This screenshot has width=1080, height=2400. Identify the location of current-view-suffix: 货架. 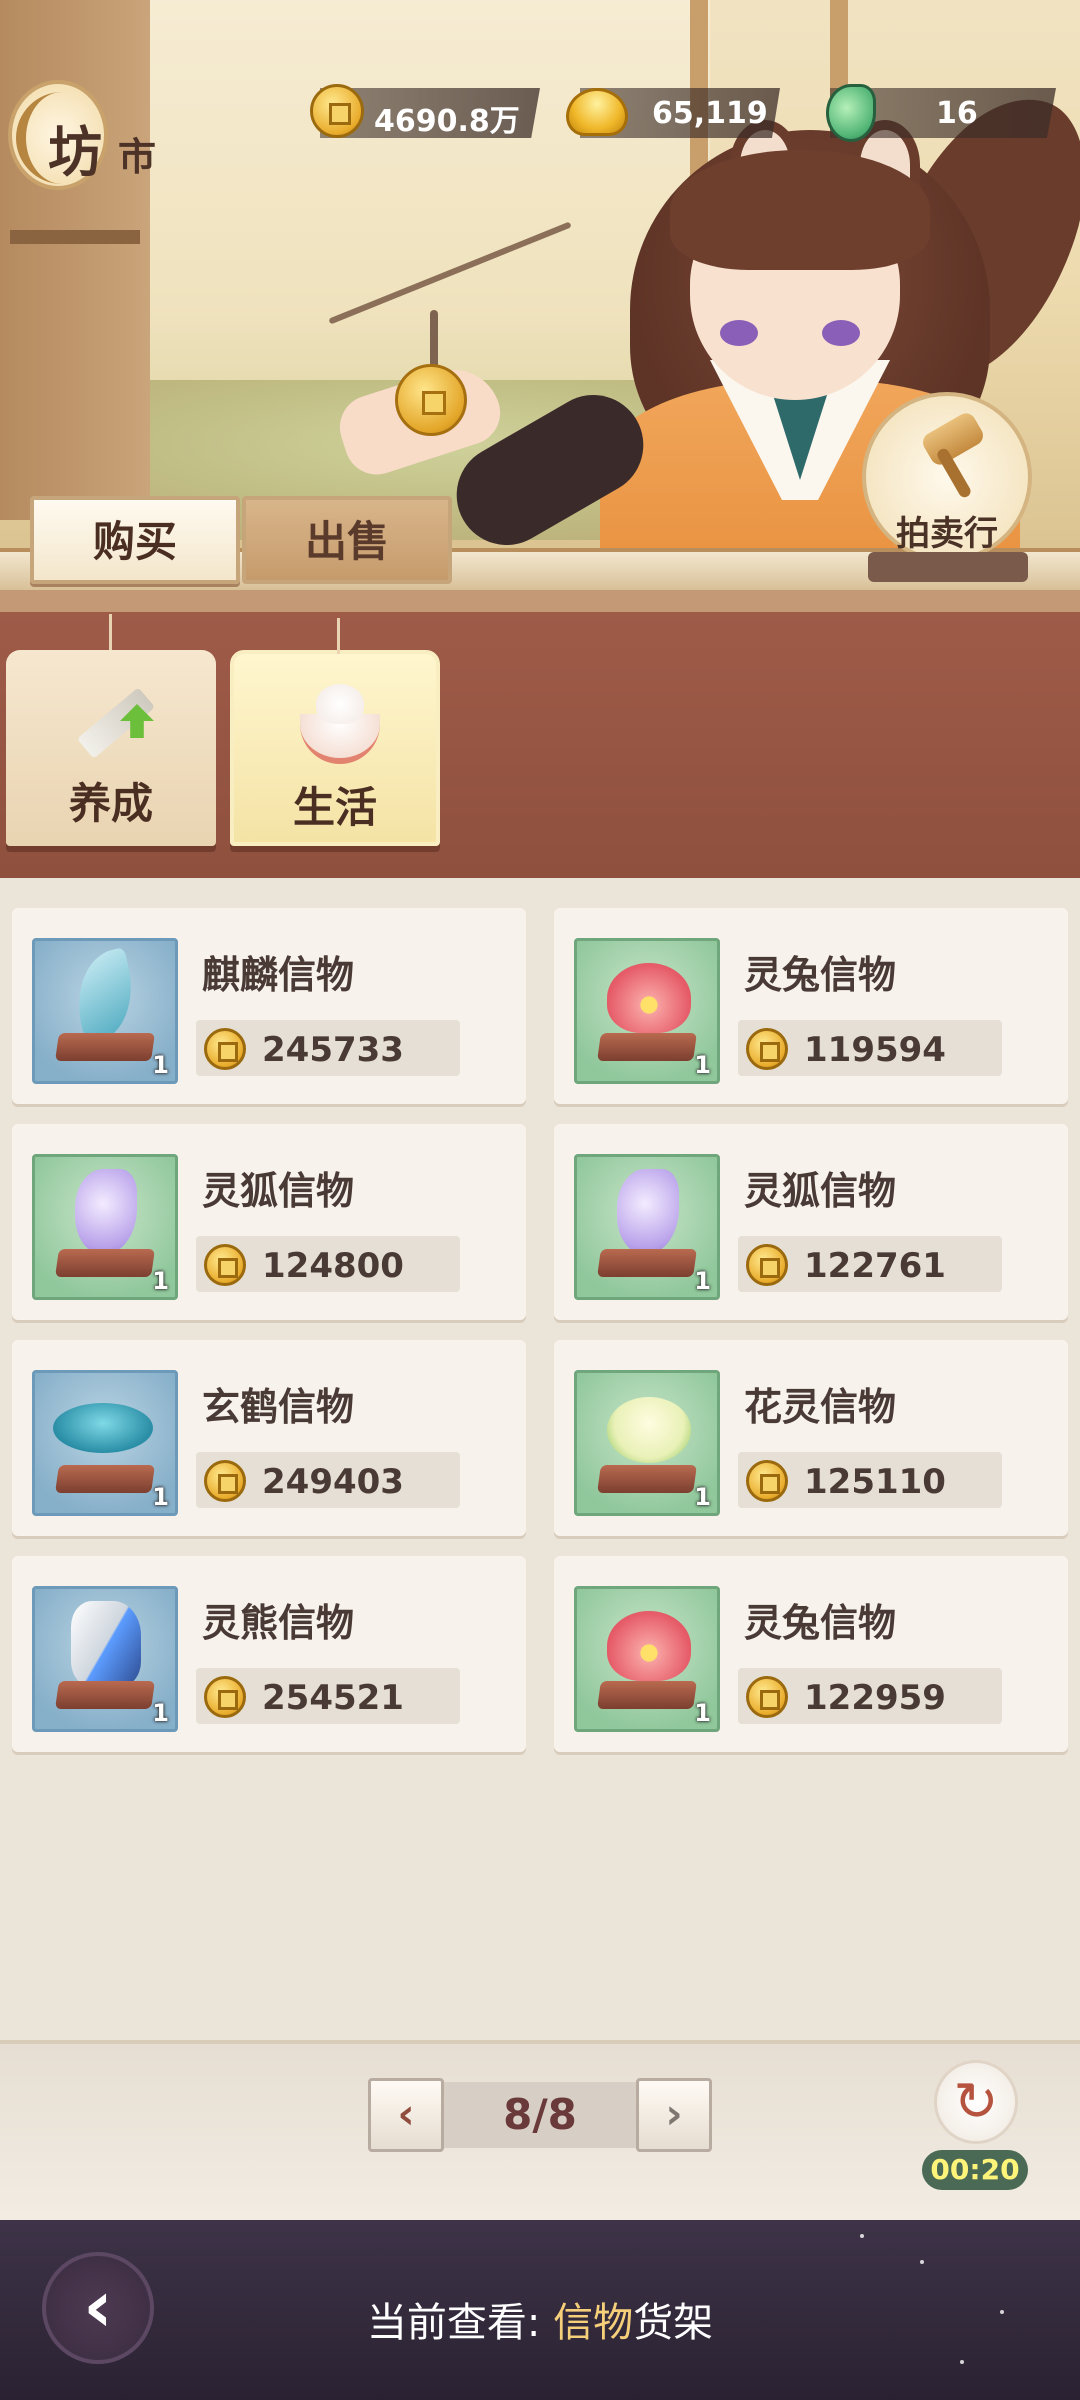
(673, 2323).